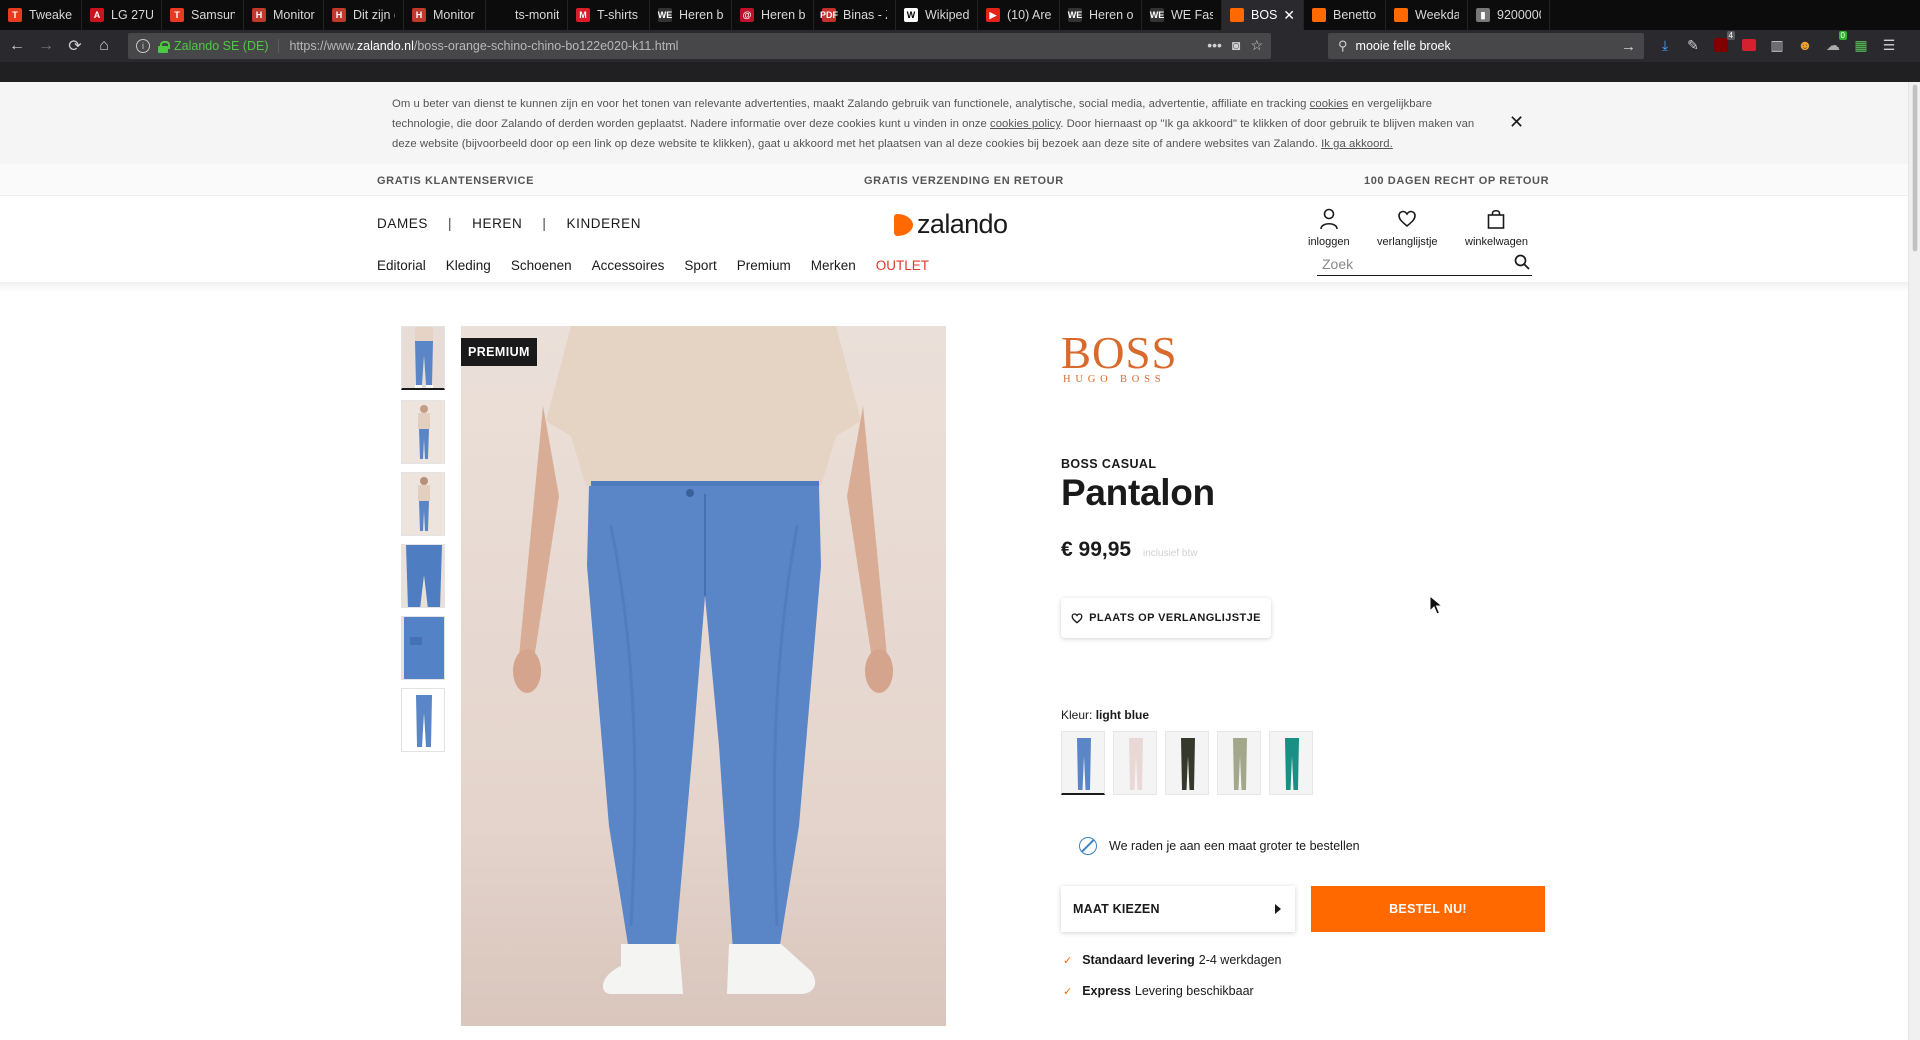 This screenshot has width=1920, height=1040. Describe the element at coordinates (1329, 104) in the screenshot. I see `cookies-link: cookies` at that location.